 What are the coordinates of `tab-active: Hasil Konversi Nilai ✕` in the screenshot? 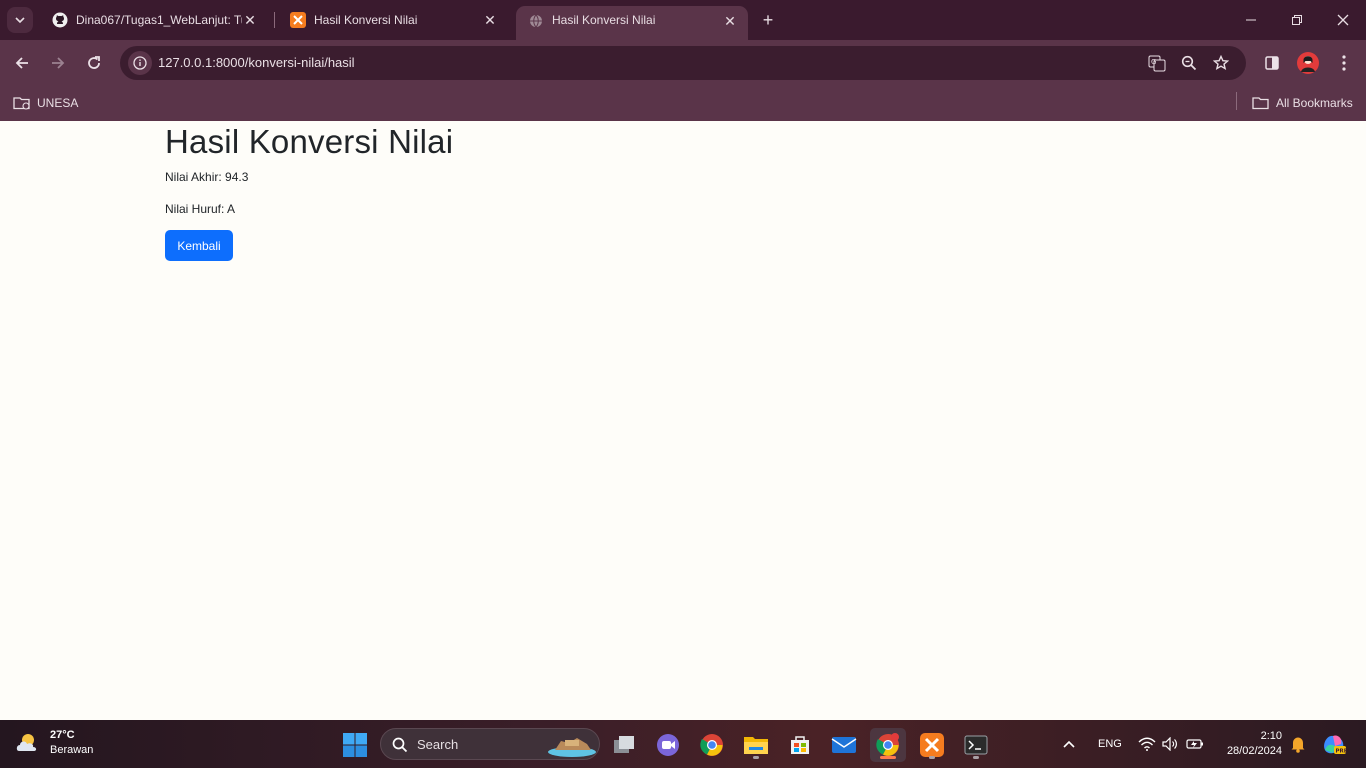 It's located at (632, 23).